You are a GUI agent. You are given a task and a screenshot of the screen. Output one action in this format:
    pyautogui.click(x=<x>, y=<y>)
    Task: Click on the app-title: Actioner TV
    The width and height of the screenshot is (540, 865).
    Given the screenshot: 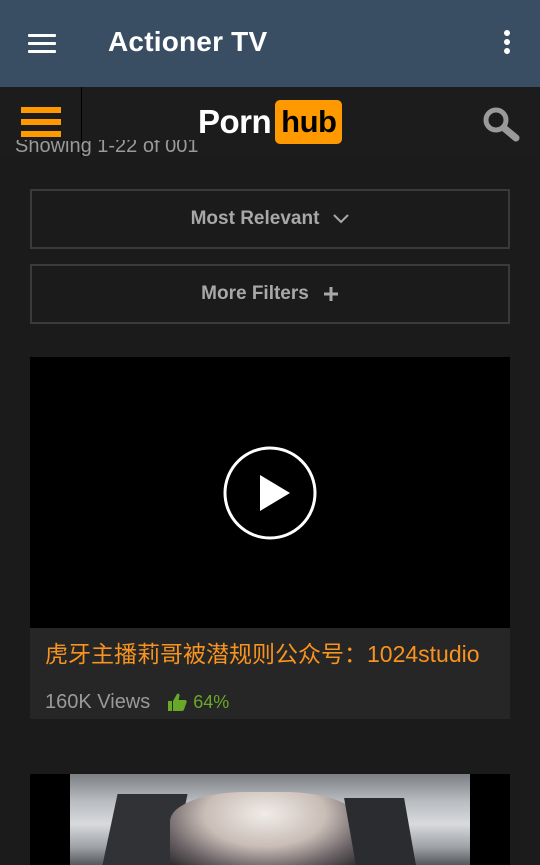 What is the action you would take?
    pyautogui.click(x=188, y=41)
    